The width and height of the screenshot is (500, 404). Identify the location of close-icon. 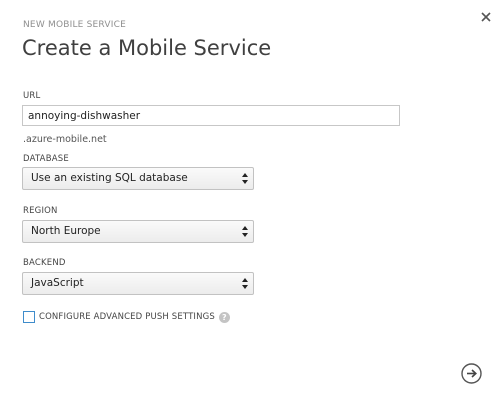
(486, 17).